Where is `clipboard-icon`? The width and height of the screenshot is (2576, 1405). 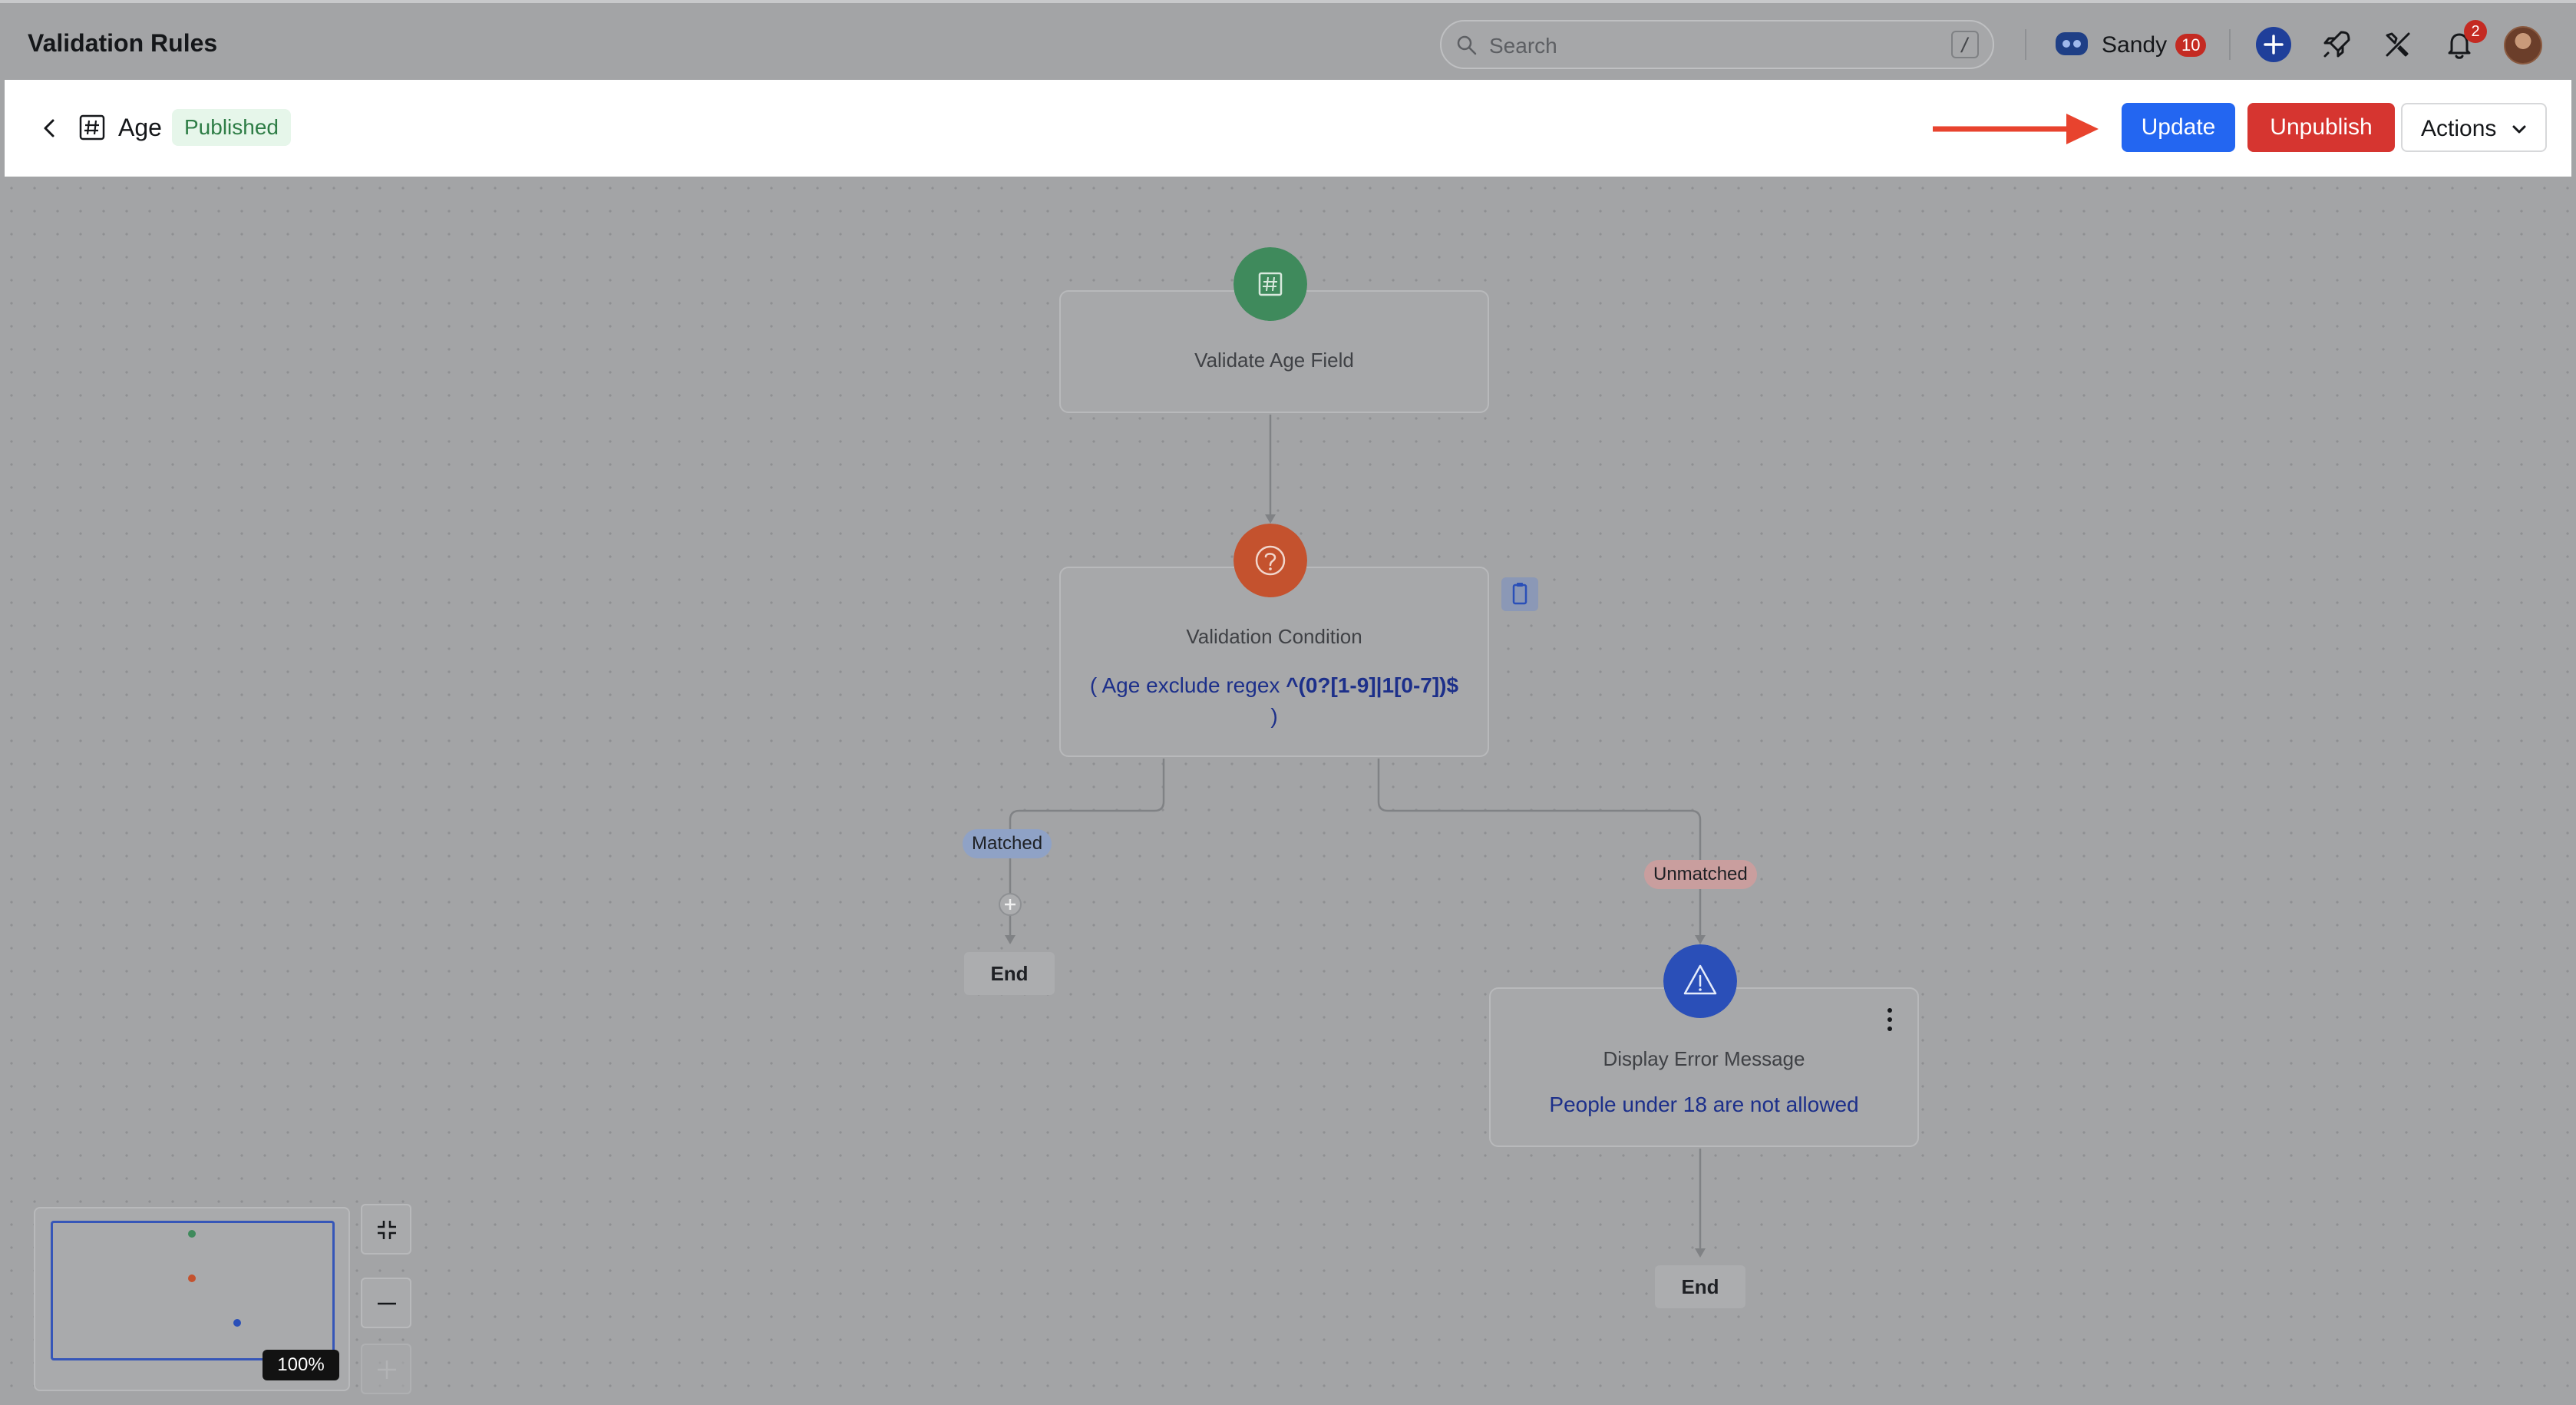
clipboard-icon is located at coordinates (1519, 594).